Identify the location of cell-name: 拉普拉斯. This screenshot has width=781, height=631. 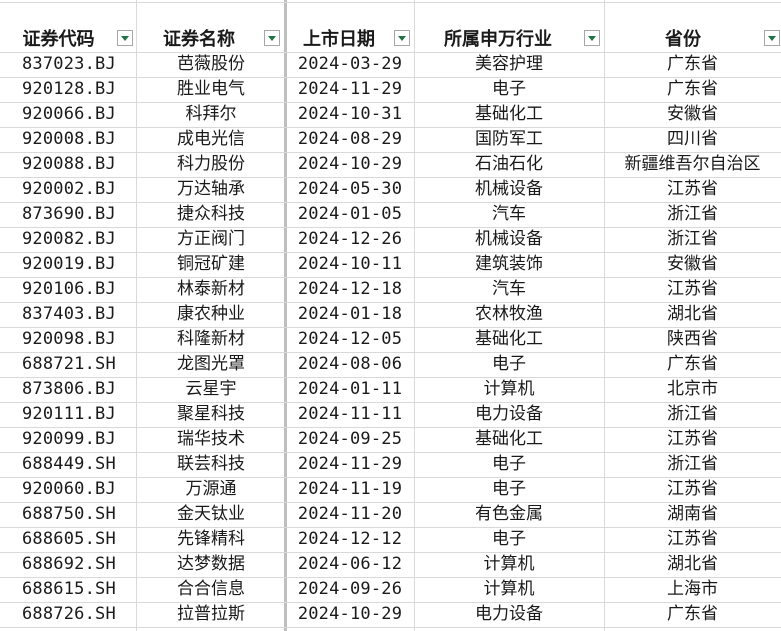
(211, 614).